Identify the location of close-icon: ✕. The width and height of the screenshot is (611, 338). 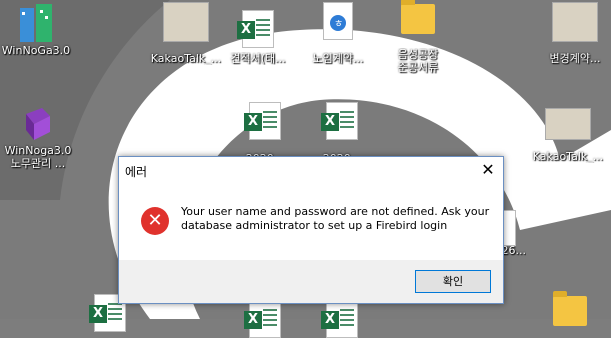
(488, 169).